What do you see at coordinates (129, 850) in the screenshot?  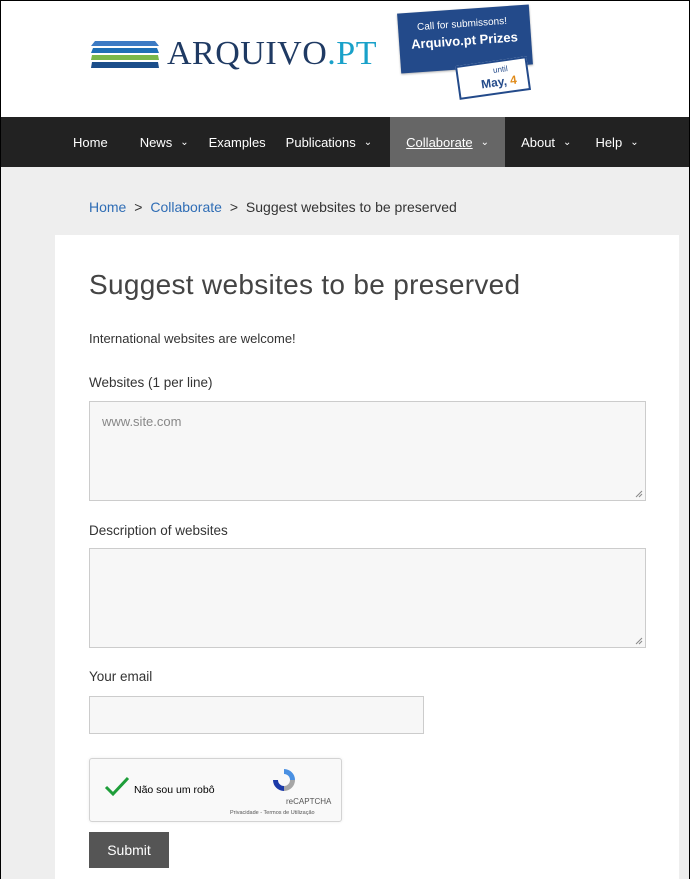 I see `submit-button: Submit` at bounding box center [129, 850].